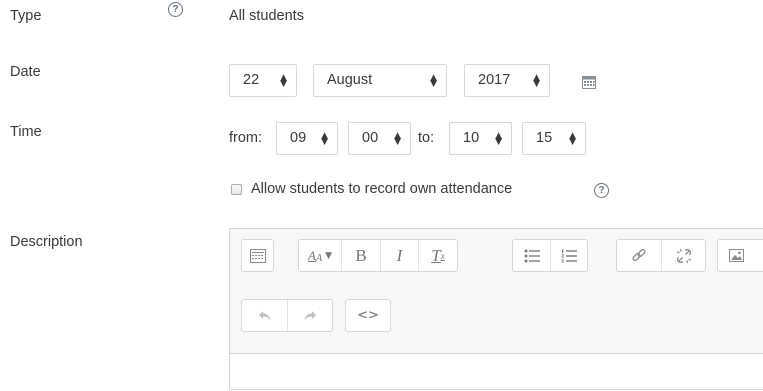  I want to click on unlink-icon, so click(683, 255).